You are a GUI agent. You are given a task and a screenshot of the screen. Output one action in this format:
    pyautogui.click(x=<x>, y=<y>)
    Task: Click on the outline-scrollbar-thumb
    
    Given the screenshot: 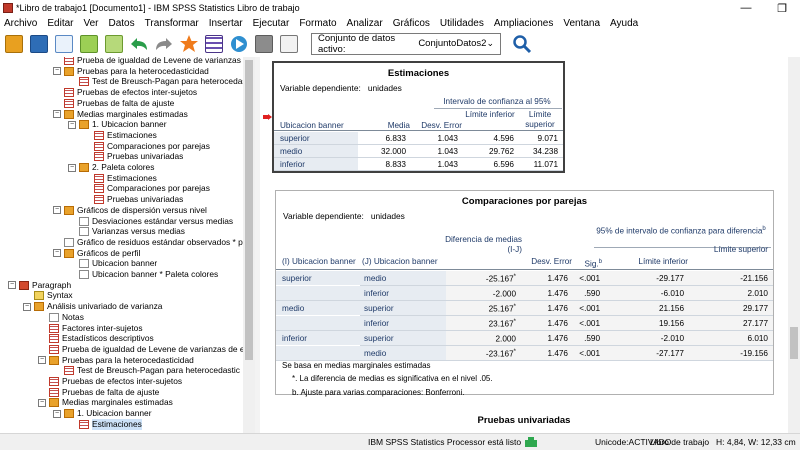 What is the action you would take?
    pyautogui.click(x=249, y=210)
    